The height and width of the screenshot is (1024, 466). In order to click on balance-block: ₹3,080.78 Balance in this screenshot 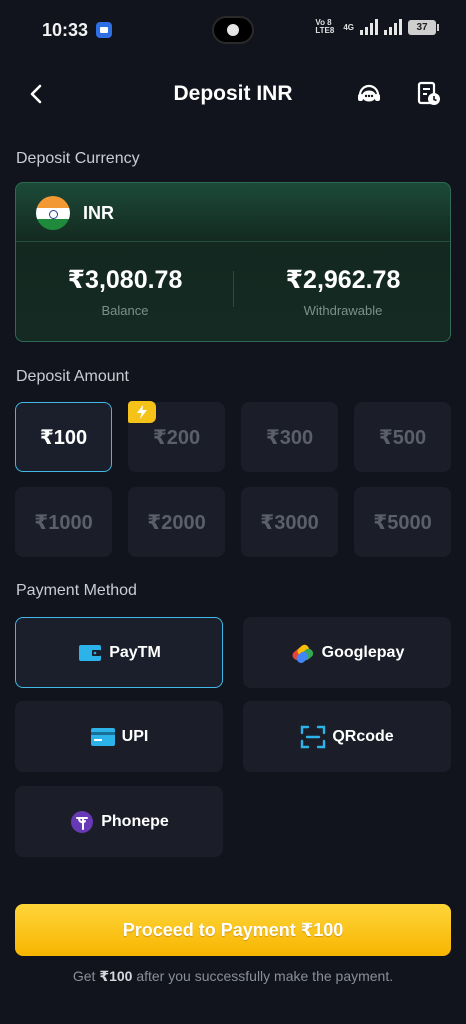, I will do `click(125, 291)`.